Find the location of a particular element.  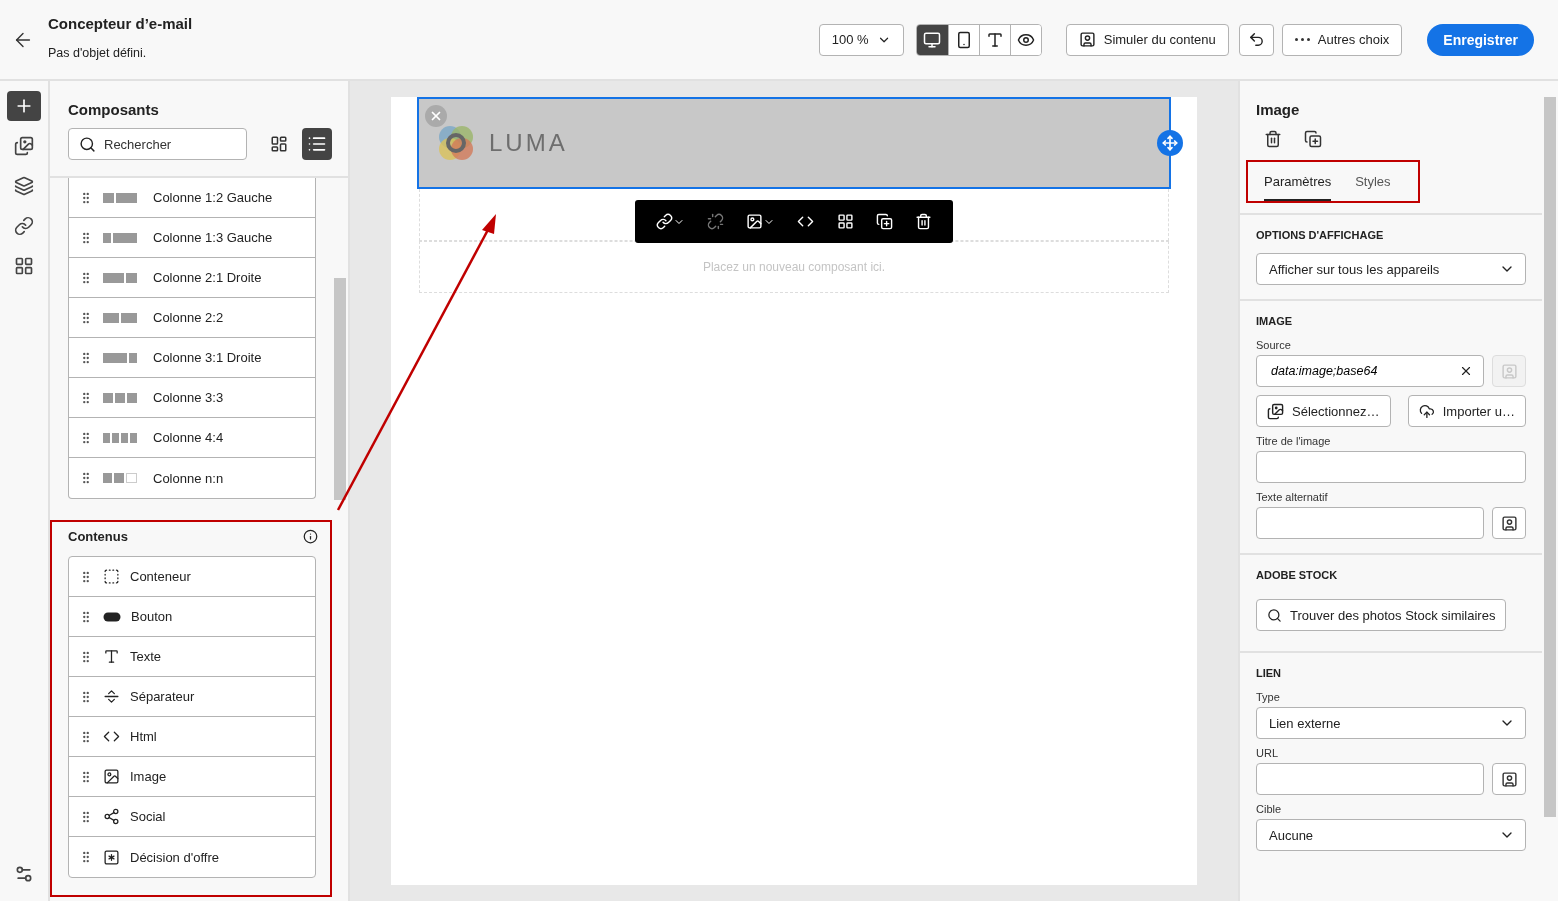

tab: Paramètres is located at coordinates (1298, 187).